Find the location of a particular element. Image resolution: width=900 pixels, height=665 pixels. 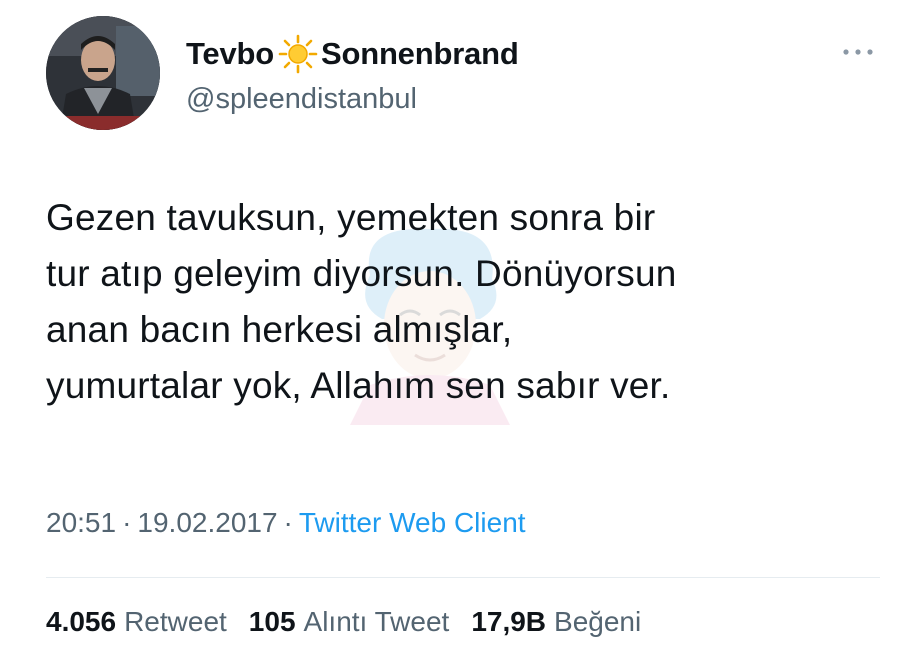

tweet-stats: 4.056 Retweet 105 Alıntı Tweet 17,9B Beğeni is located at coordinates (354, 622).